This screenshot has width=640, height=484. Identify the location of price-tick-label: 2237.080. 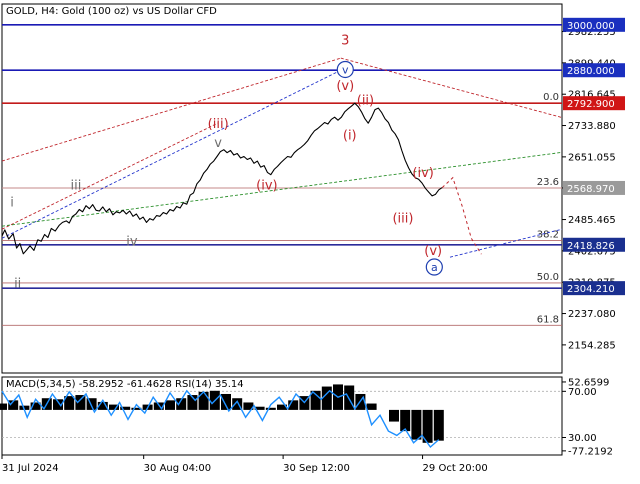
(592, 314).